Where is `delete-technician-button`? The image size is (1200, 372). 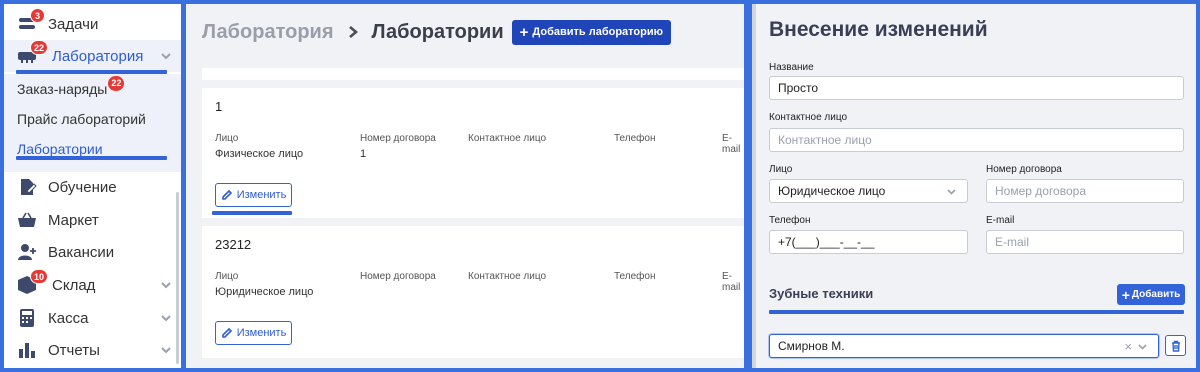 delete-technician-button is located at coordinates (1175, 345).